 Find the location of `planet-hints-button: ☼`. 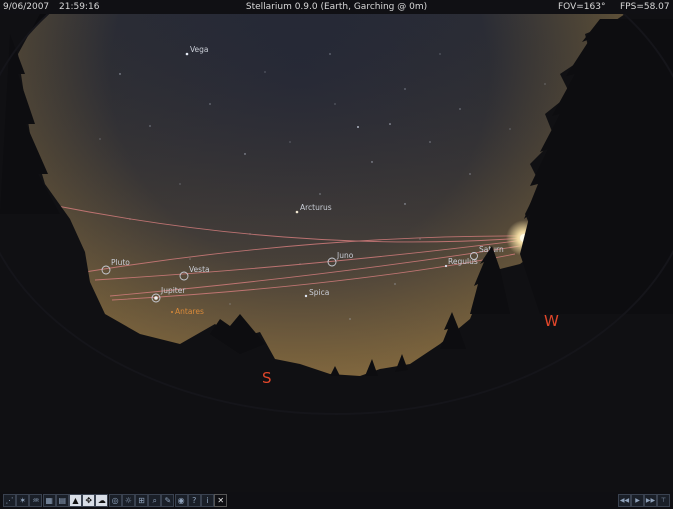

planet-hints-button: ☼ is located at coordinates (128, 500).